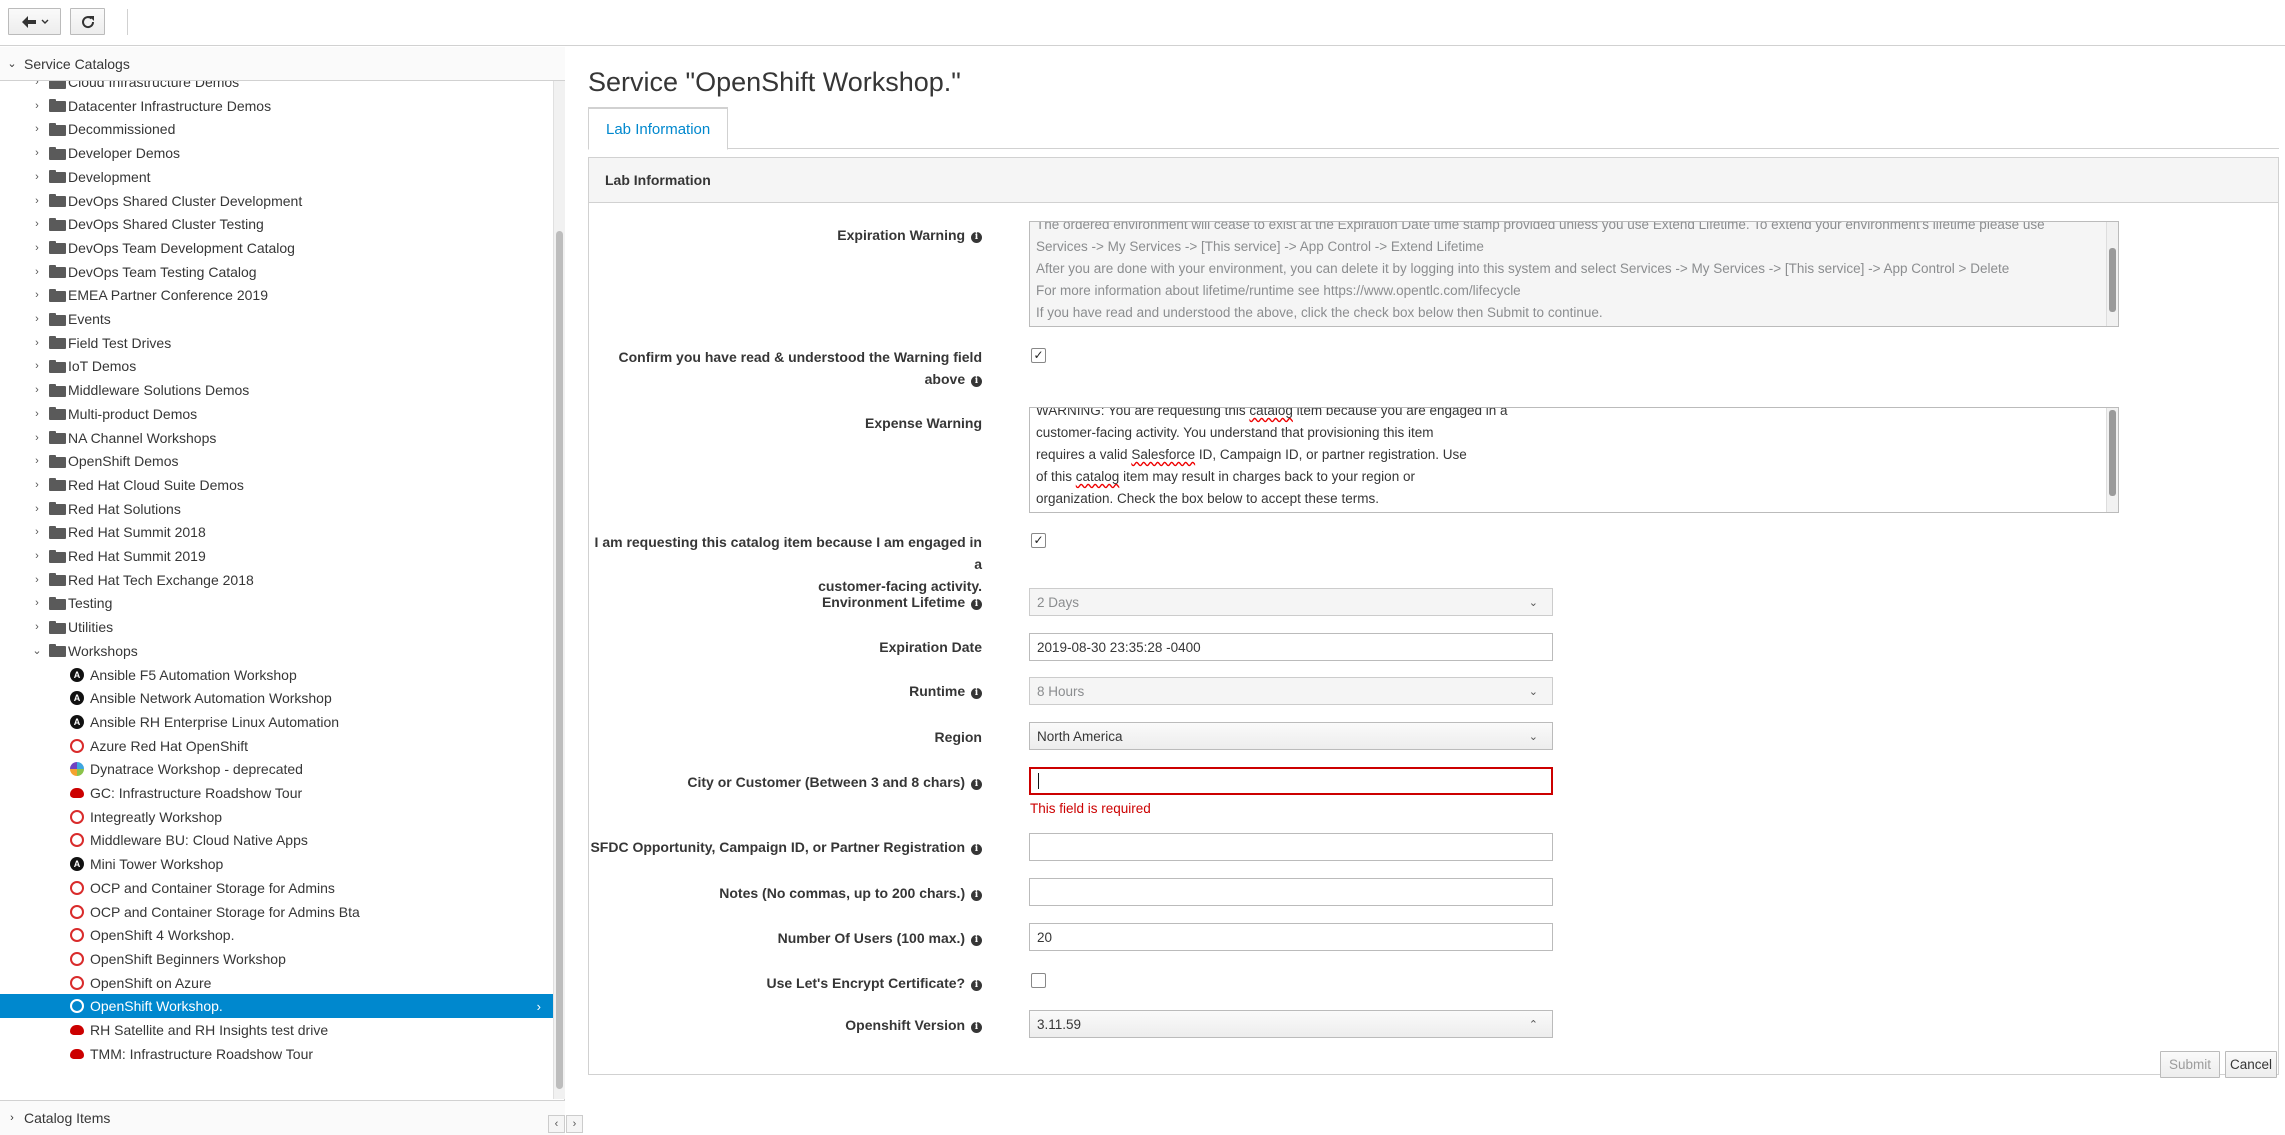  Describe the element at coordinates (2251, 1064) in the screenshot. I see `cancel-button: Cancel` at that location.